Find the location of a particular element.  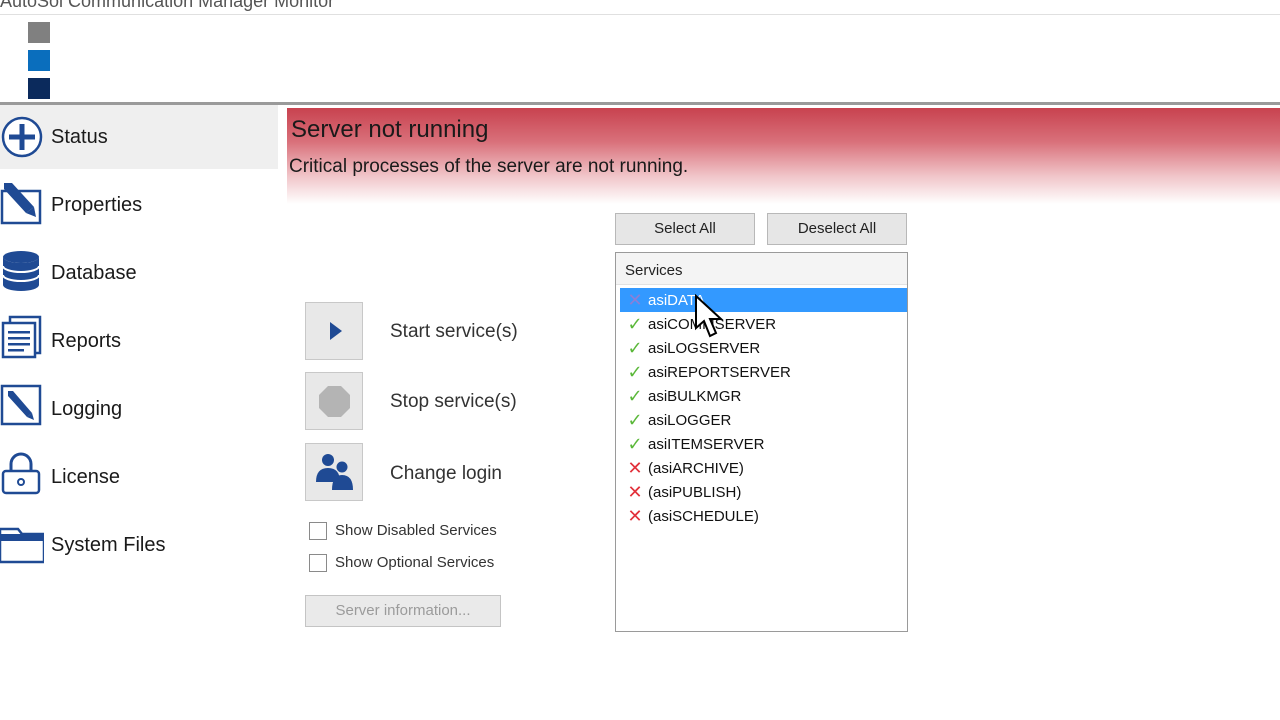

pencil-edit-icon is located at coordinates (21, 204).